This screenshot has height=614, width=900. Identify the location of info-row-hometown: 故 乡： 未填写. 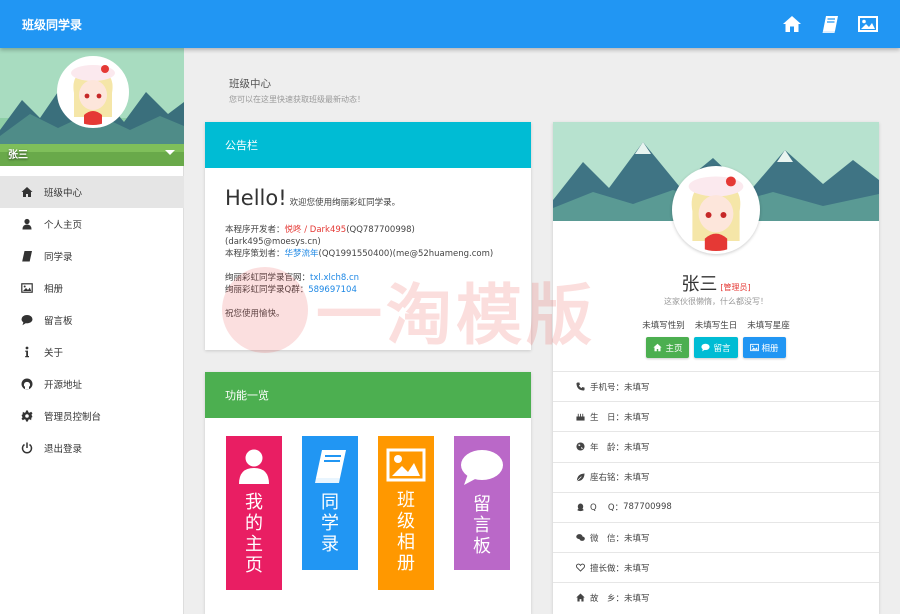
(716, 597).